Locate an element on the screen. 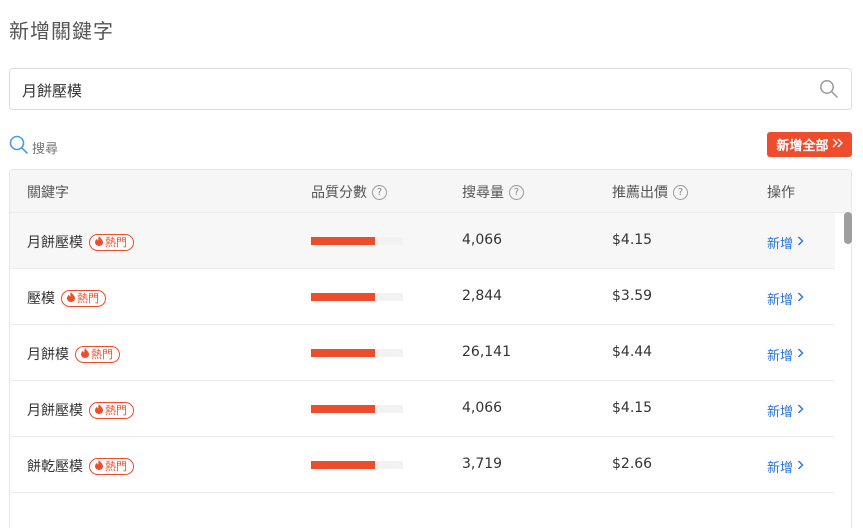 The image size is (863, 528). header-volume: 搜尋量? is located at coordinates (493, 192).